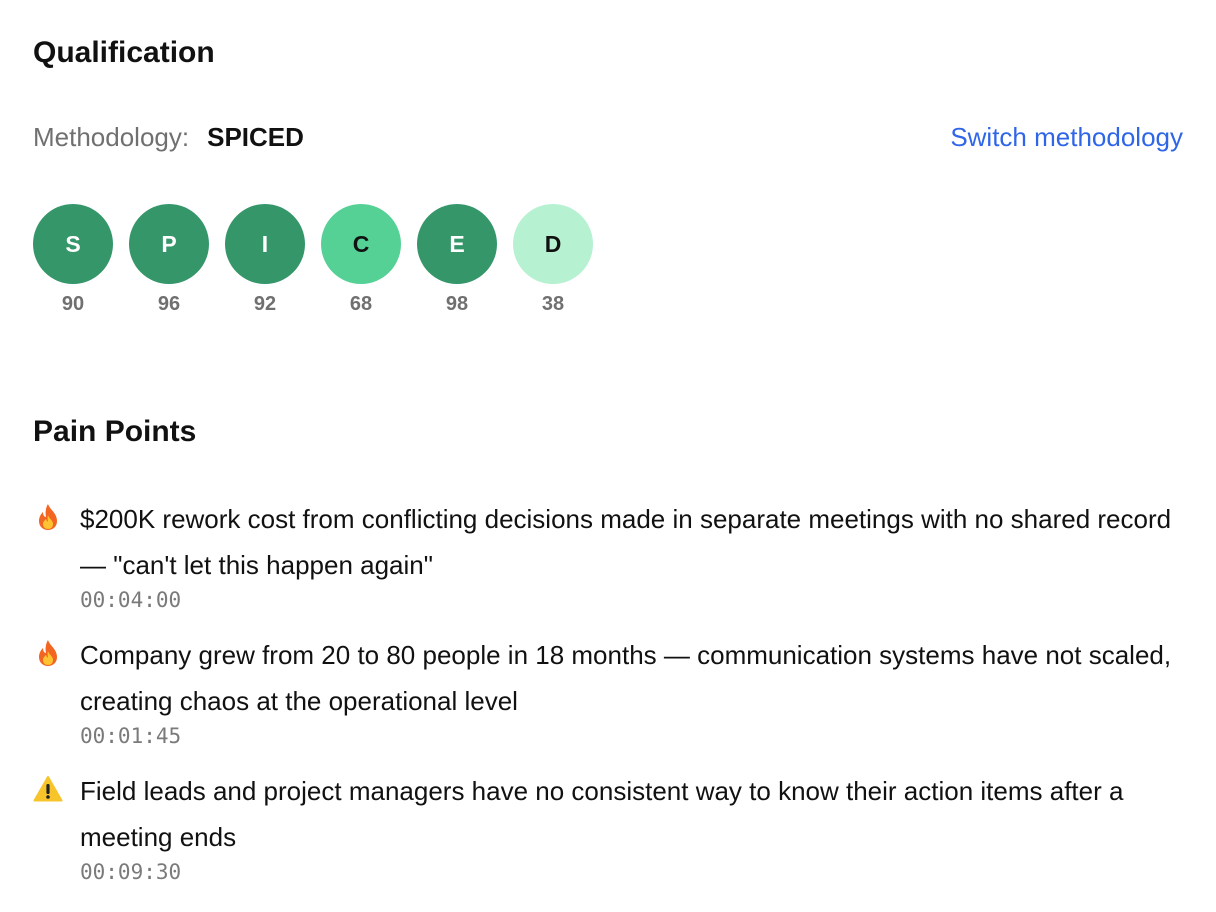 The image size is (1216, 912). What do you see at coordinates (169, 244) in the screenshot?
I see `score-circle-p: P` at bounding box center [169, 244].